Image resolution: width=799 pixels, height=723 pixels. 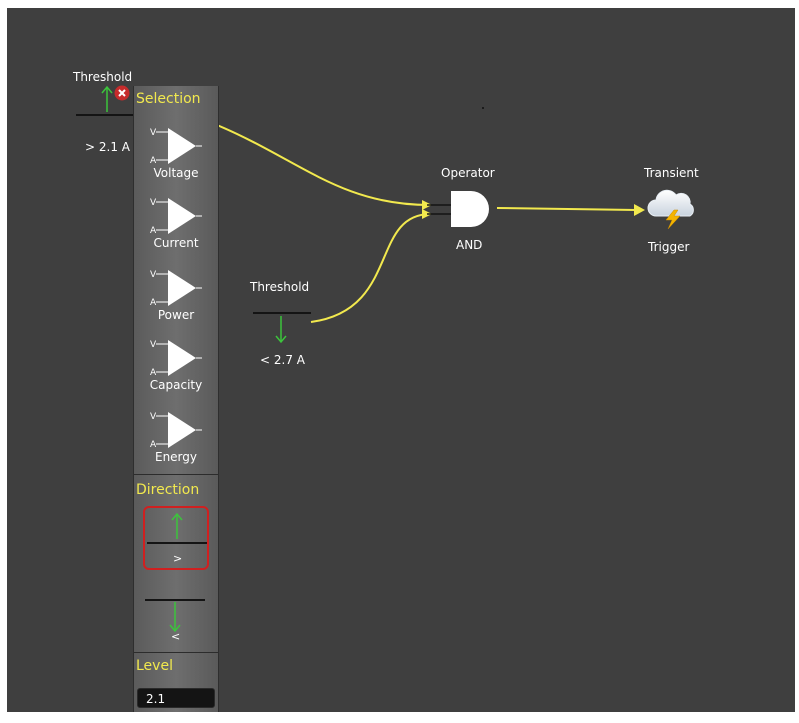 What do you see at coordinates (103, 77) in the screenshot?
I see `threshold-1-title: Threshold` at bounding box center [103, 77].